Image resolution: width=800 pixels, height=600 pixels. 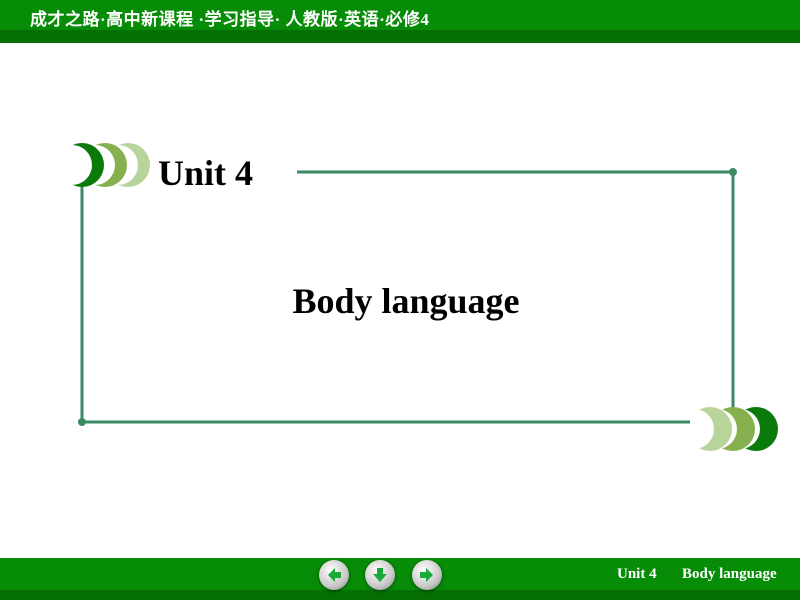 I want to click on footer-unit: Unit 4, so click(x=637, y=574).